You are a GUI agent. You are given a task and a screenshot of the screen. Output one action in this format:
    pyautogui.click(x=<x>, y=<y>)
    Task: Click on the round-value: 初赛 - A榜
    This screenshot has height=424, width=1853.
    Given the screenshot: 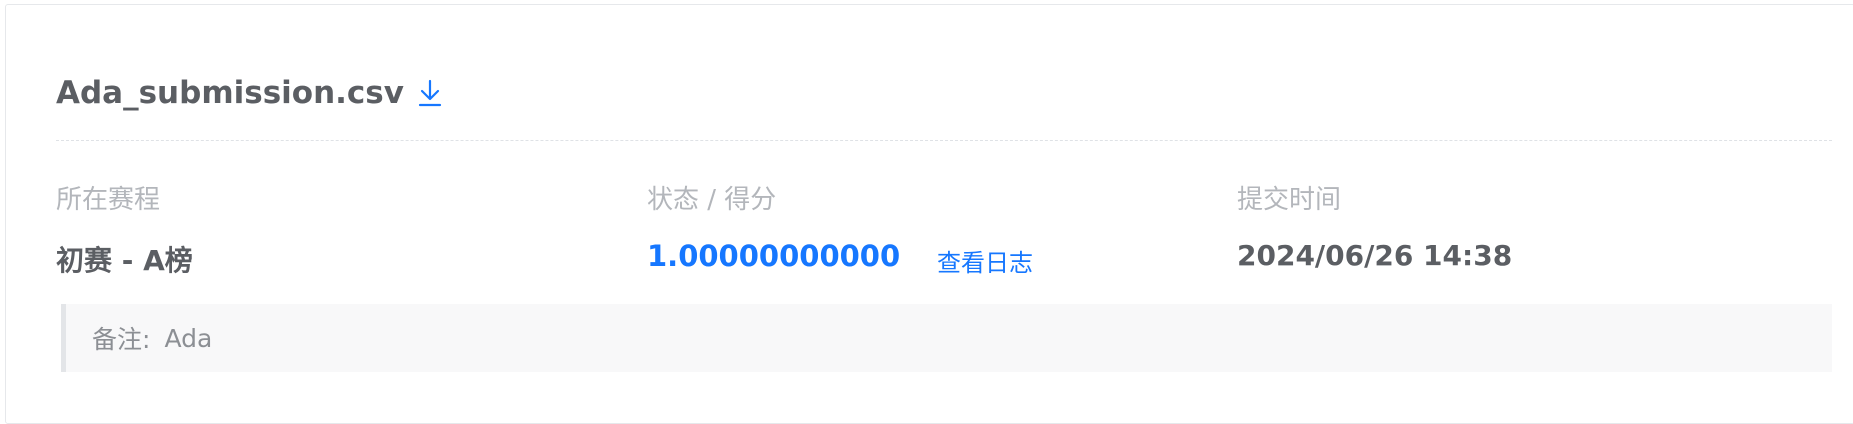 What is the action you would take?
    pyautogui.click(x=124, y=260)
    